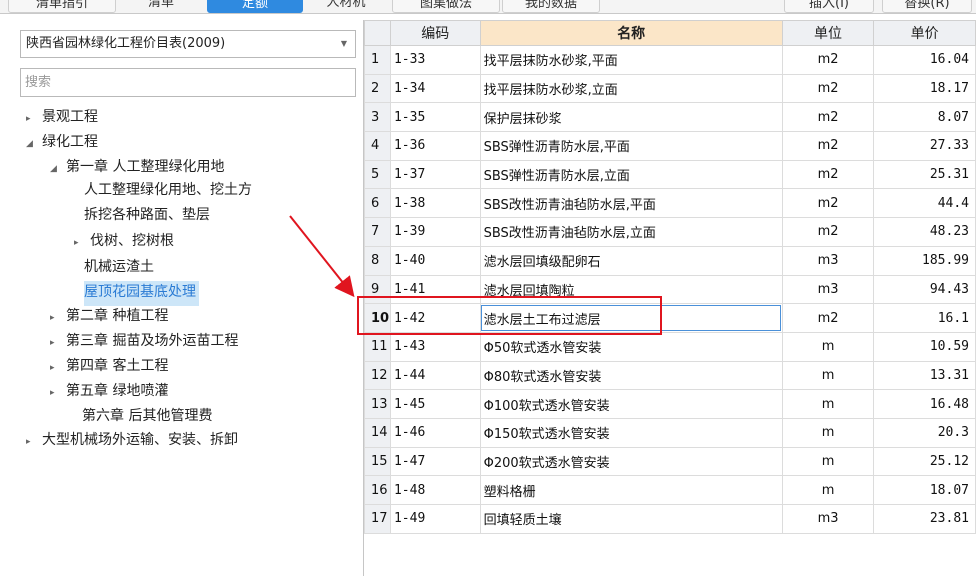  Describe the element at coordinates (377, 432) in the screenshot. I see `row-number: 14` at that location.